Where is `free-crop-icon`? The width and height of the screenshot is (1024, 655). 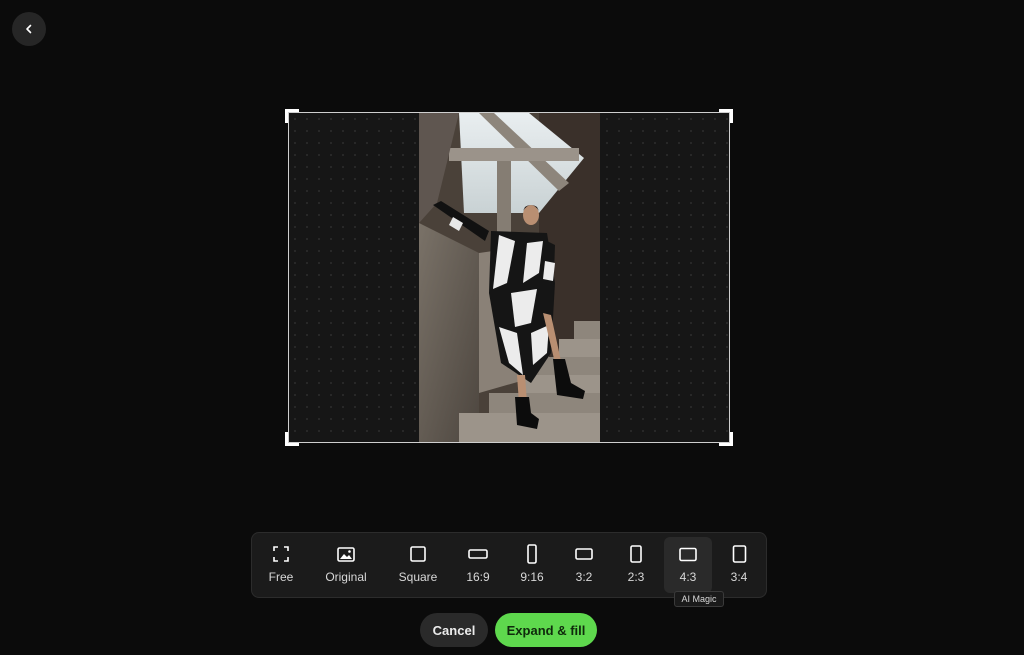
free-crop-icon is located at coordinates (281, 554).